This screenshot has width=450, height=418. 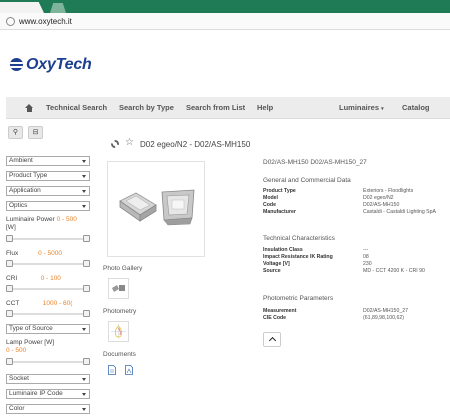 I want to click on cri-slider, so click(x=48, y=288).